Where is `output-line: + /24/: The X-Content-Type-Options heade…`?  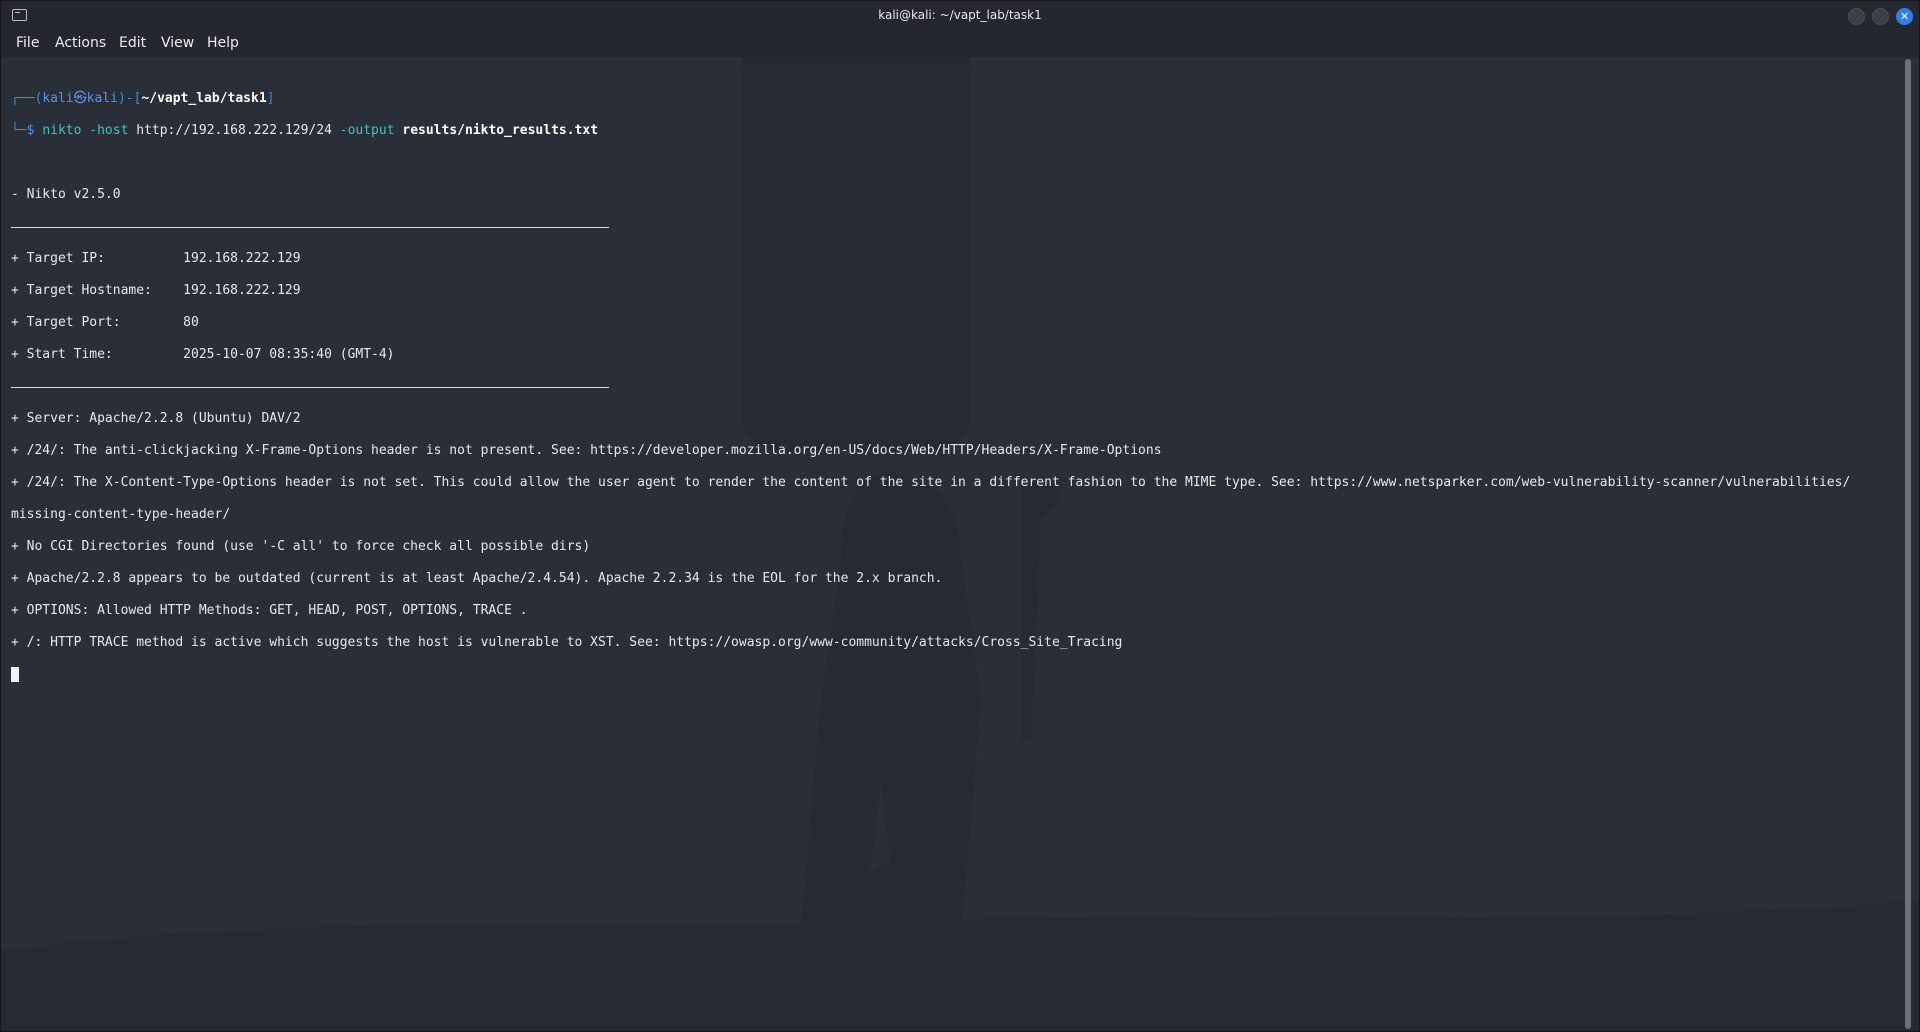
output-line: + /24/: The X-Content-Type-Options heade… is located at coordinates (931, 482).